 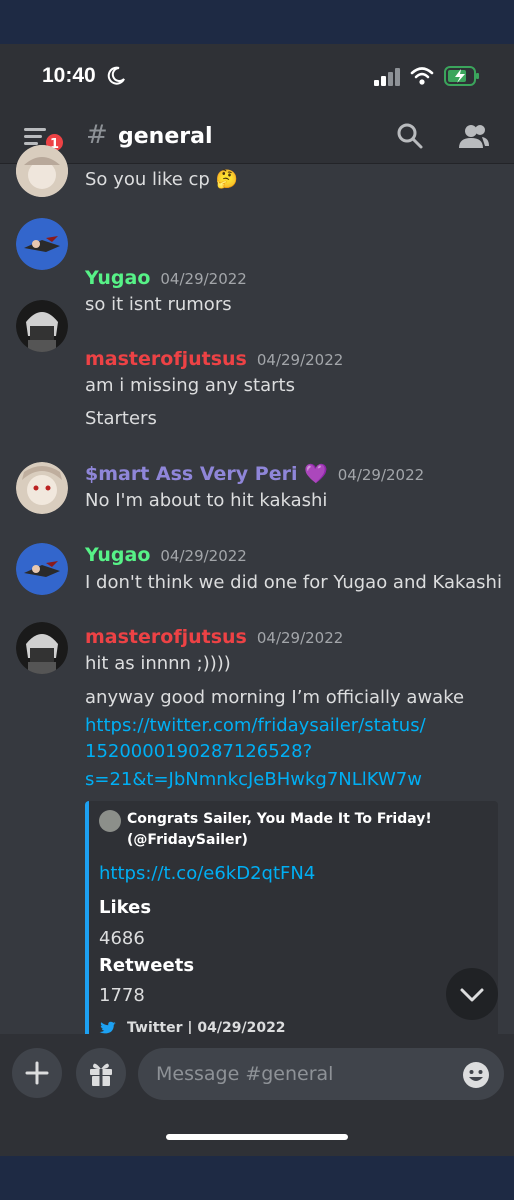 I want to click on username-text: $mart Ass Very Peri 💜, so click(x=206, y=474).